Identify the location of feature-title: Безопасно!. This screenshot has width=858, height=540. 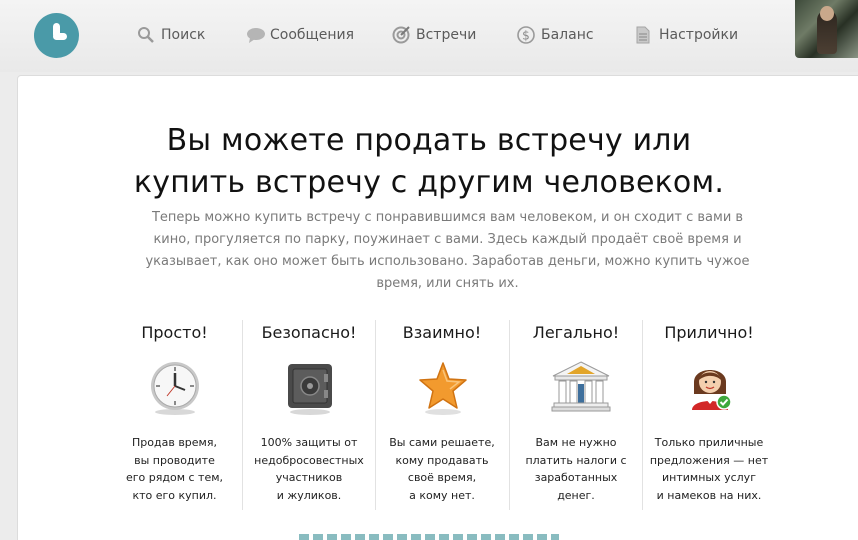
(309, 332).